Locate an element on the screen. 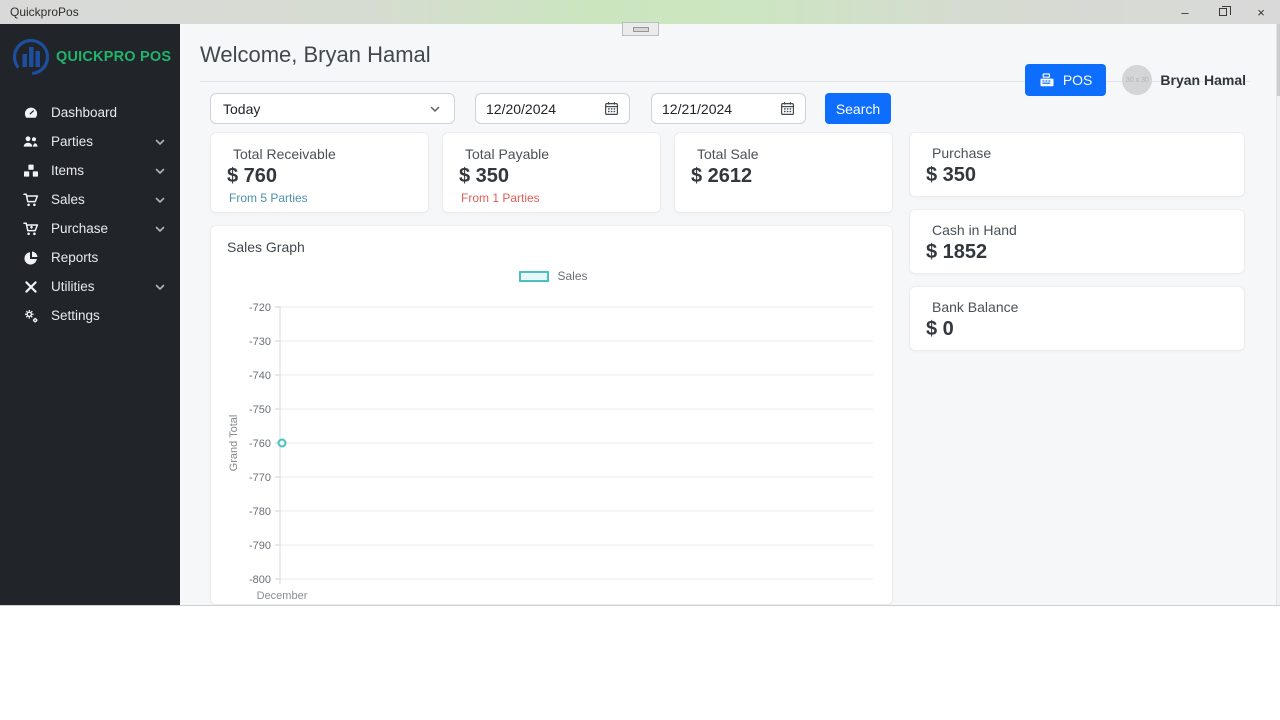  pie-chart-icon is located at coordinates (30, 258).